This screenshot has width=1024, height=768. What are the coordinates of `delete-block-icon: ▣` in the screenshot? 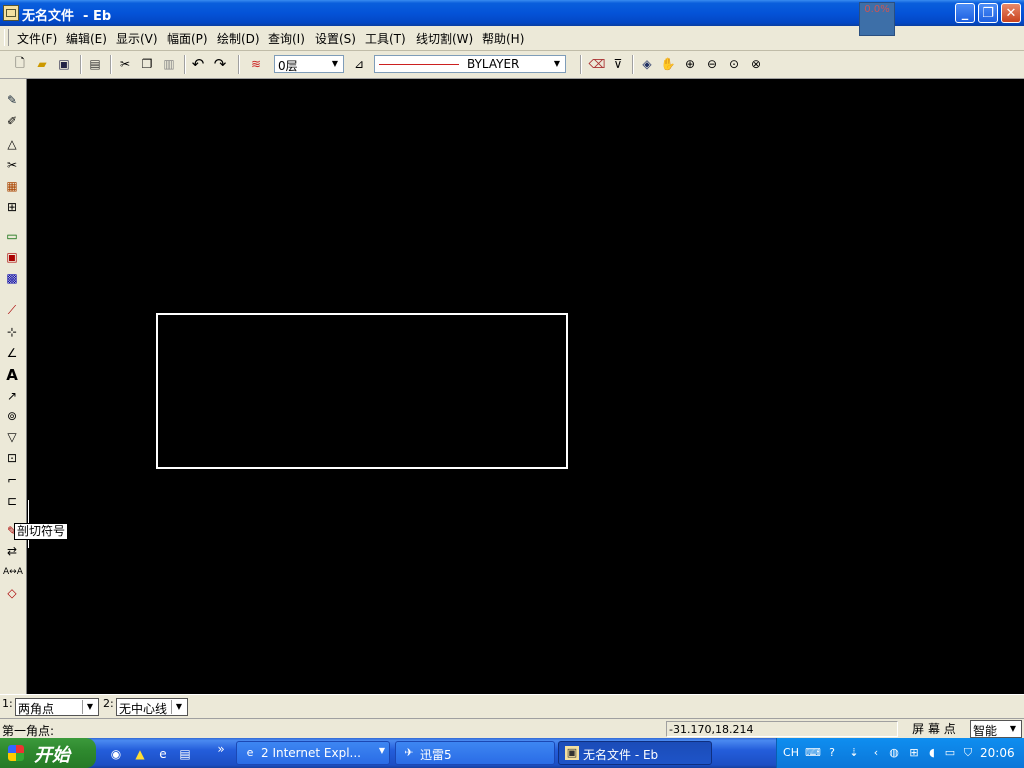 It's located at (12, 257).